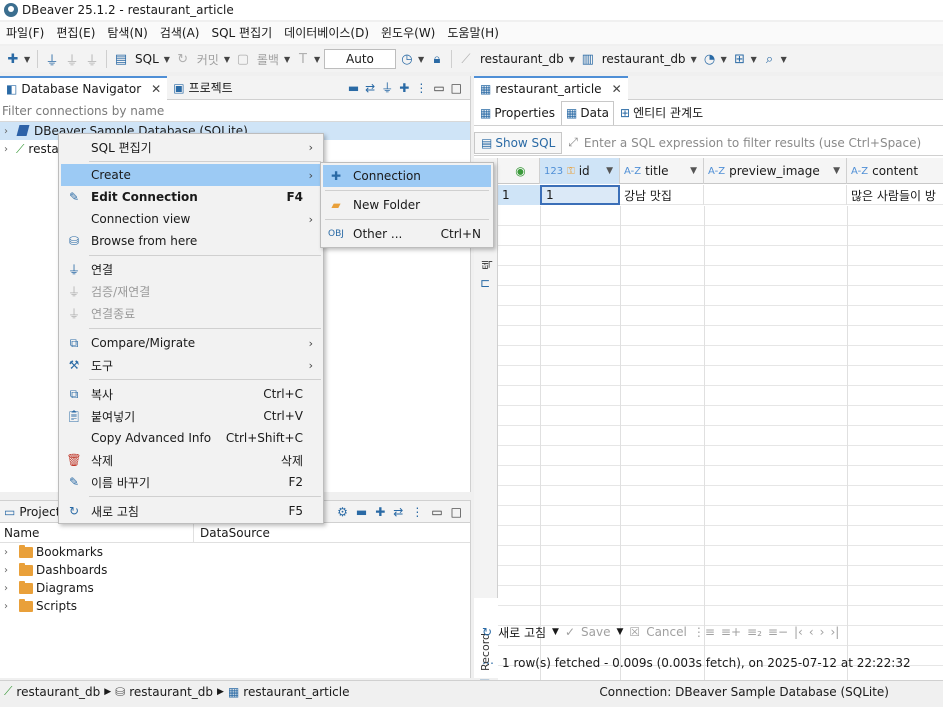  Describe the element at coordinates (662, 195) in the screenshot. I see `cell-title: 강남 맛집` at that location.